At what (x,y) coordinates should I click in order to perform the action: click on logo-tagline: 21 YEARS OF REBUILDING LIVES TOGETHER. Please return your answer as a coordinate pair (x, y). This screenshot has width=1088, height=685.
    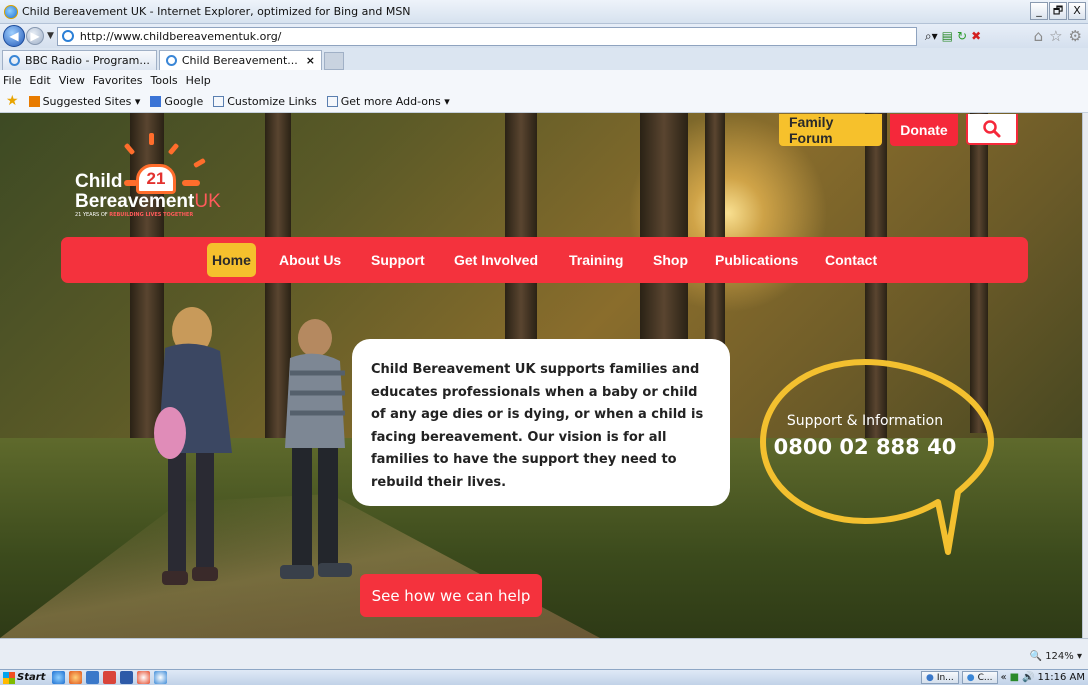
    Looking at the image, I should click on (134, 215).